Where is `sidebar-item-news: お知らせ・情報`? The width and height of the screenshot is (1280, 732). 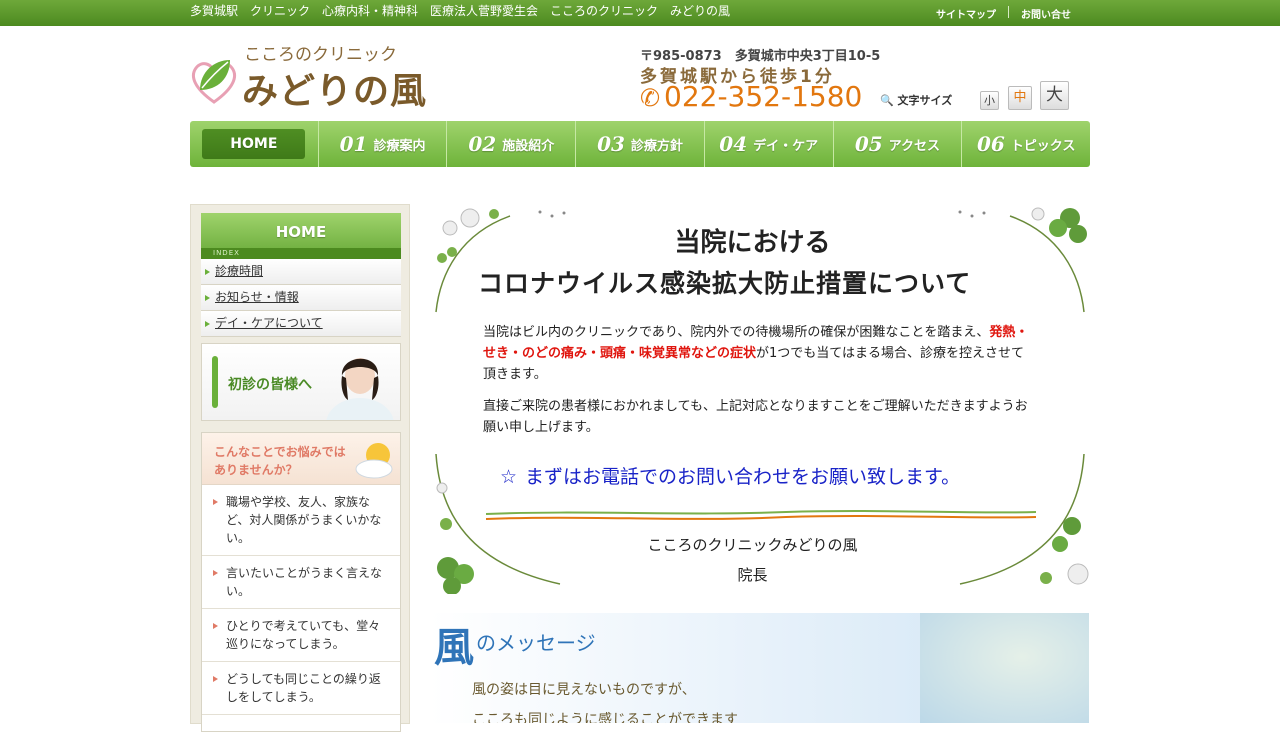
sidebar-item-news: お知らせ・情報 is located at coordinates (301, 298).